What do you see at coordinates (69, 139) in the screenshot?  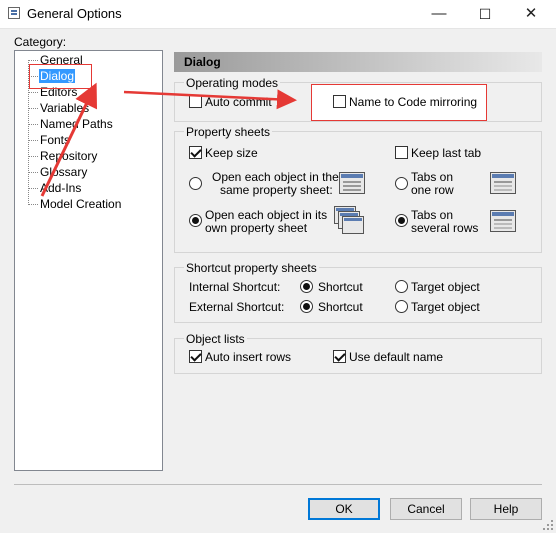 I see `arrow-to-dialog` at bounding box center [69, 139].